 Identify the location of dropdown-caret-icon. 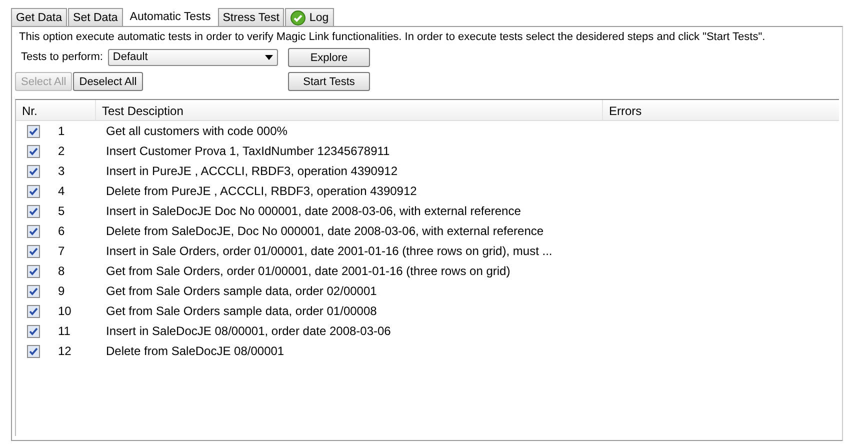
(268, 57).